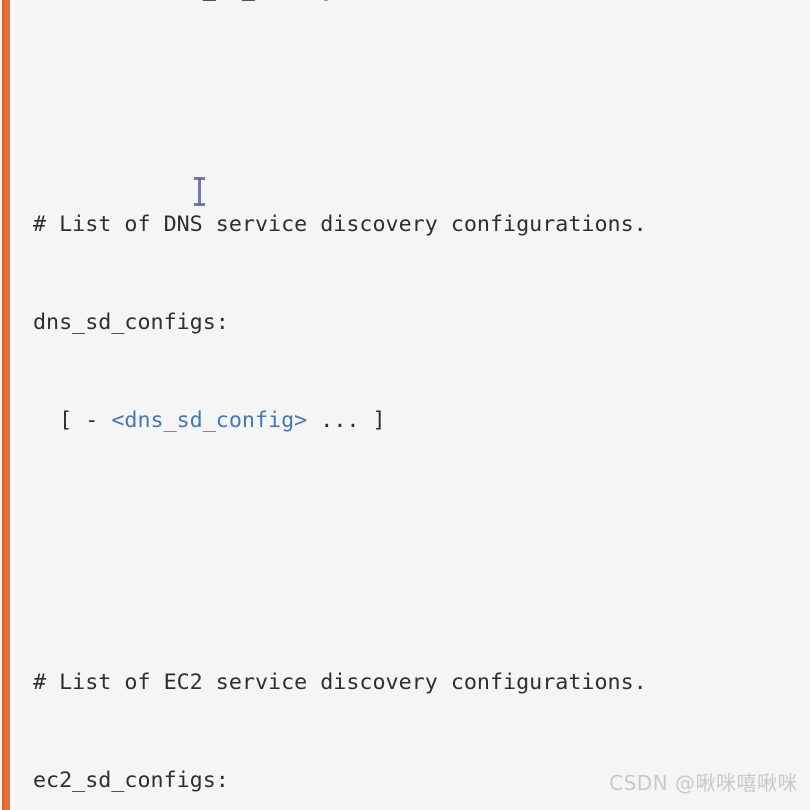 This screenshot has height=810, width=810. Describe the element at coordinates (12, 405) in the screenshot. I see `code-block-accent-inner-stripe` at that location.